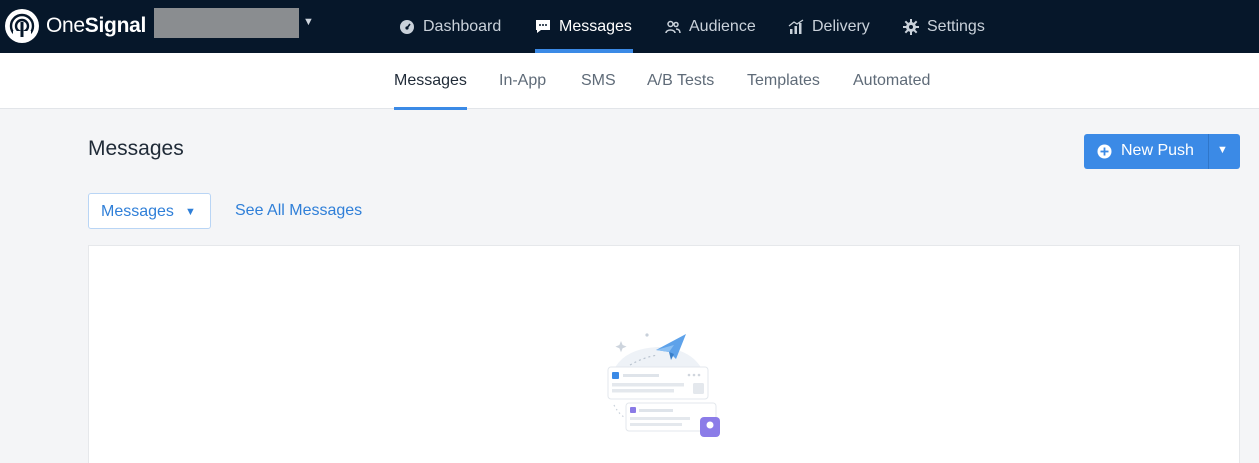  Describe the element at coordinates (796, 26) in the screenshot. I see `bar-chart-icon` at that location.